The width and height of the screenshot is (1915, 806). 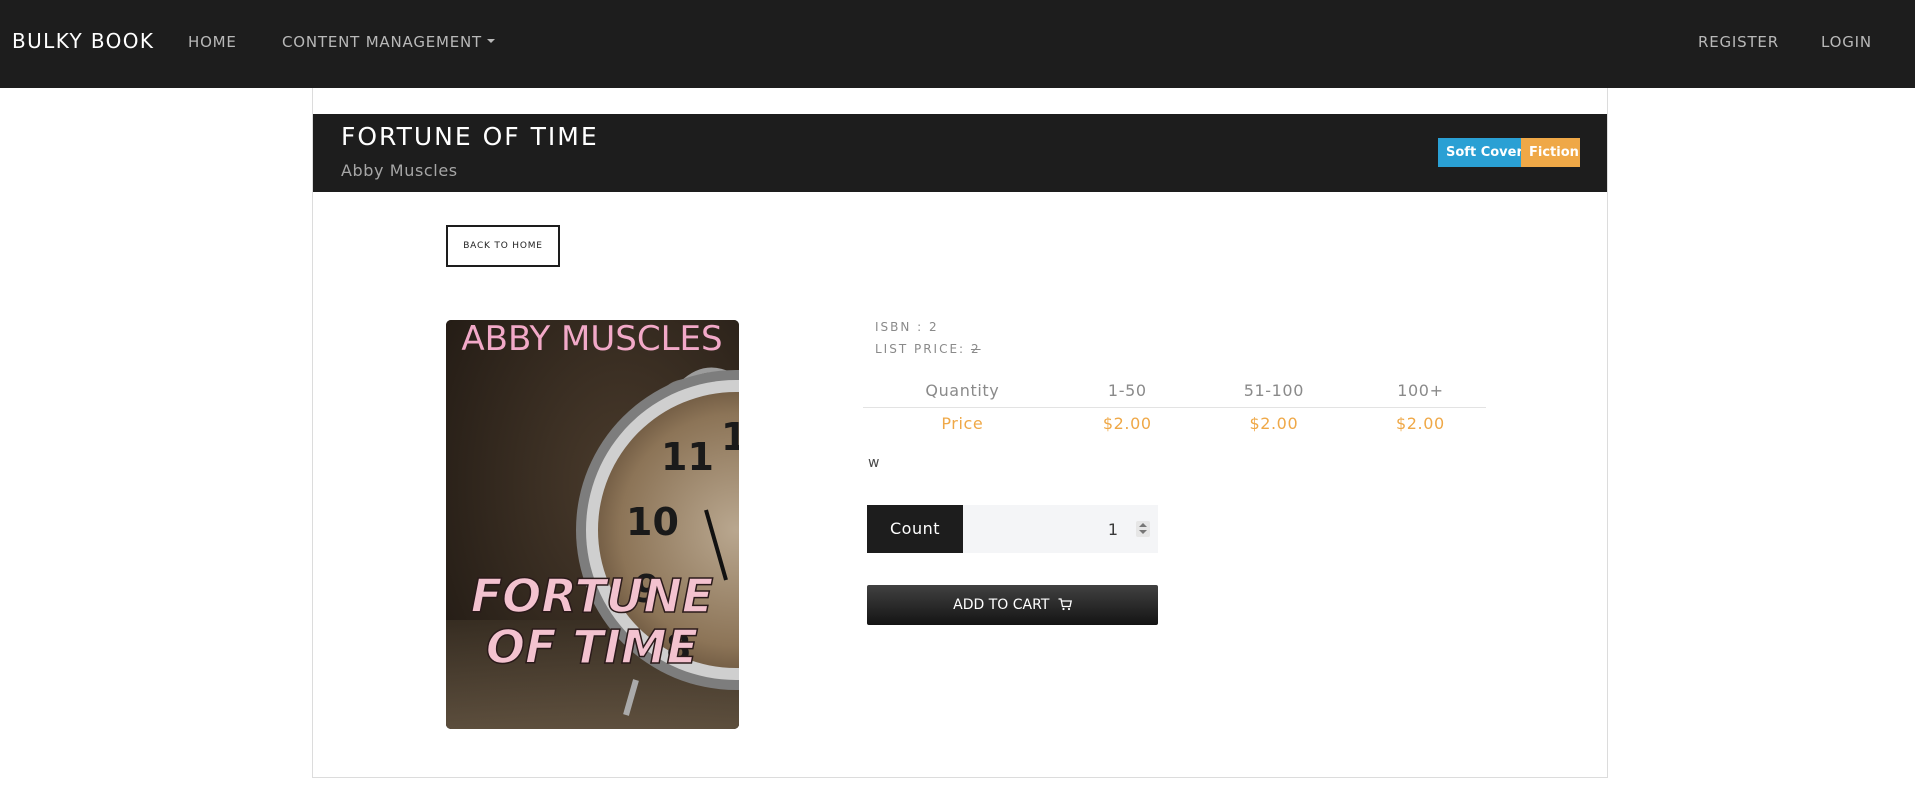 I want to click on price-label: Price, so click(x=962, y=424).